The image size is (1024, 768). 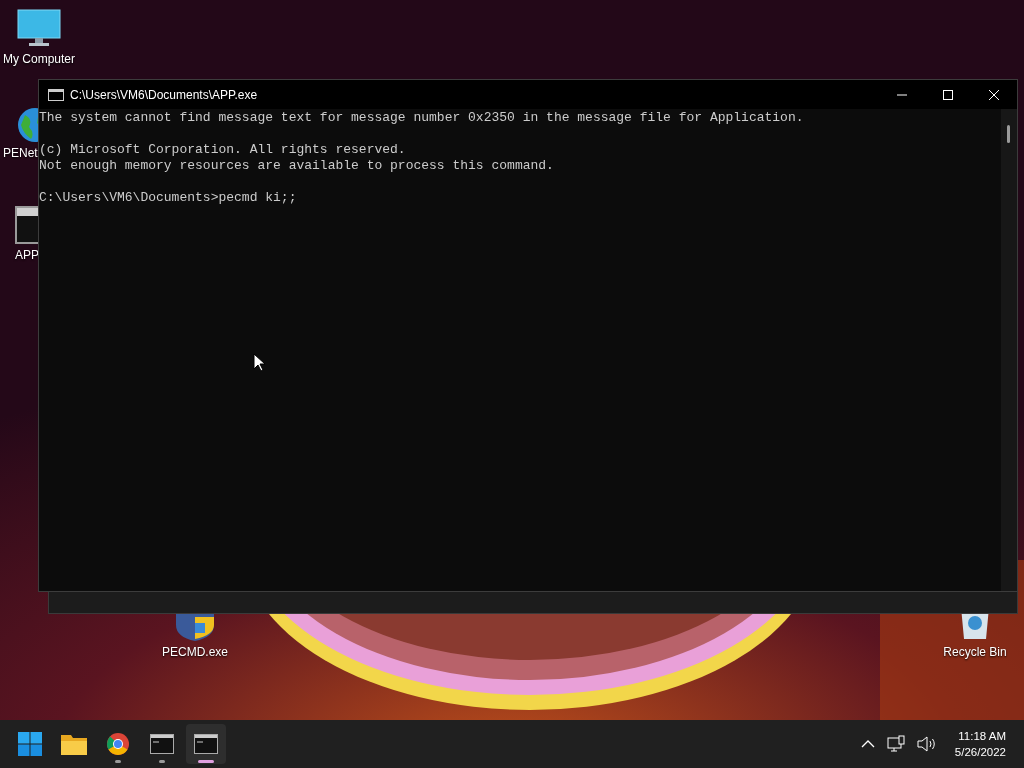 What do you see at coordinates (222, 150) in the screenshot?
I see `console-line: (c) Microsoft Corporation. All rights reserved.` at bounding box center [222, 150].